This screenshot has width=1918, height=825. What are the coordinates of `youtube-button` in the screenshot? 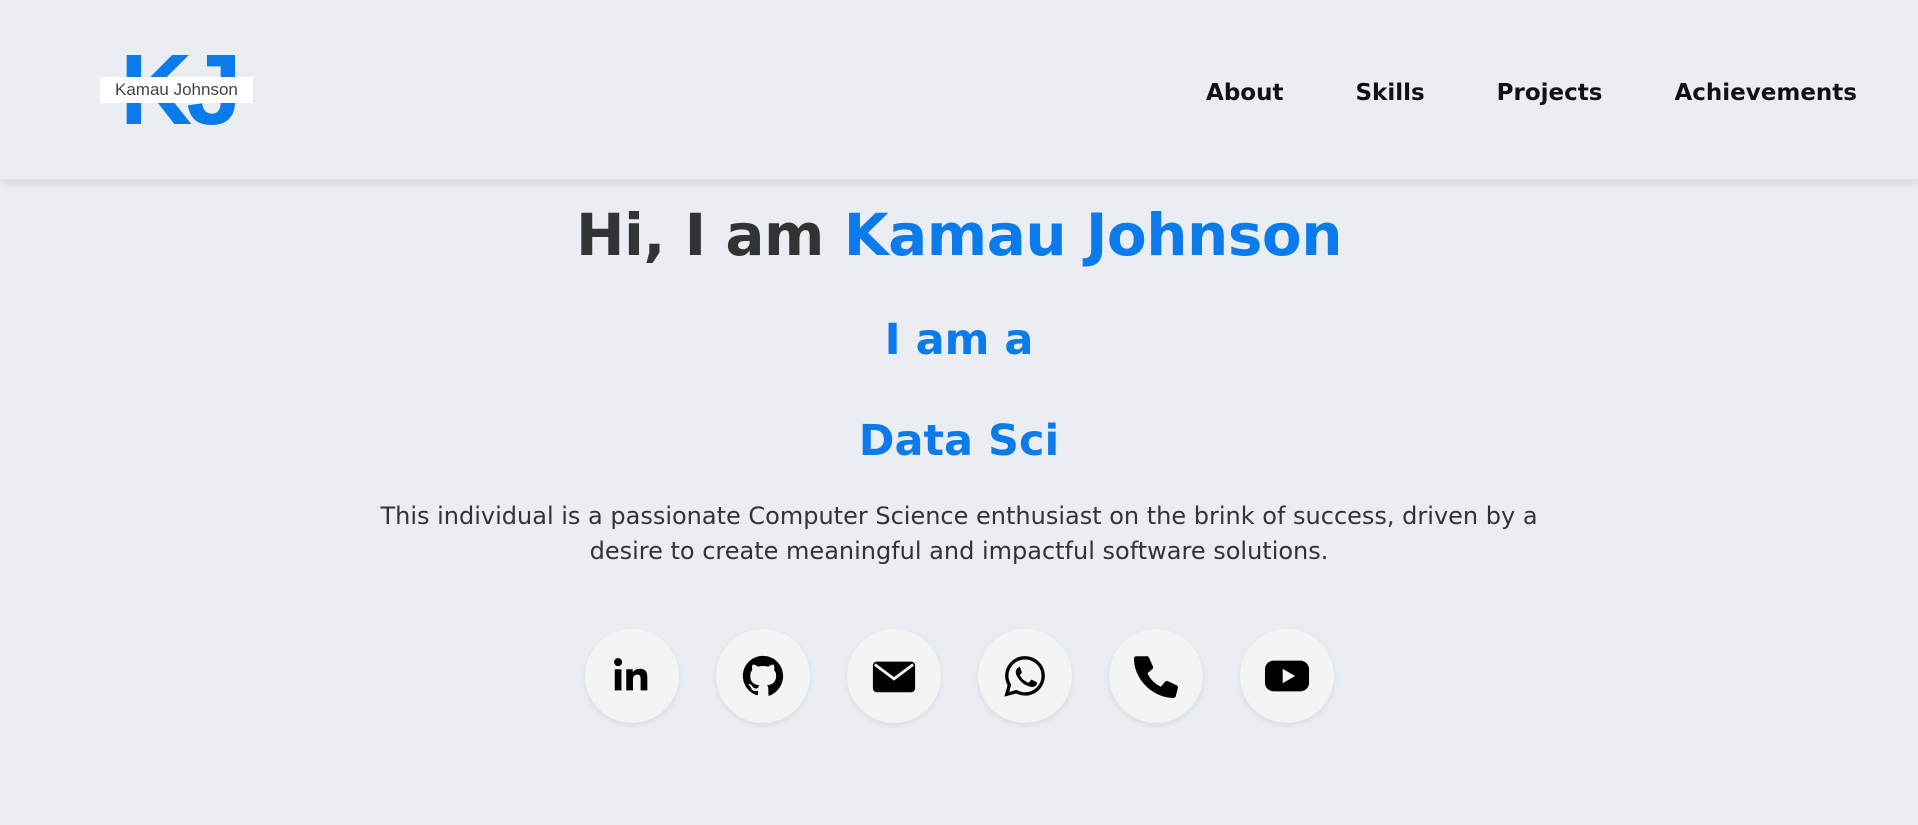 It's located at (1287, 676).